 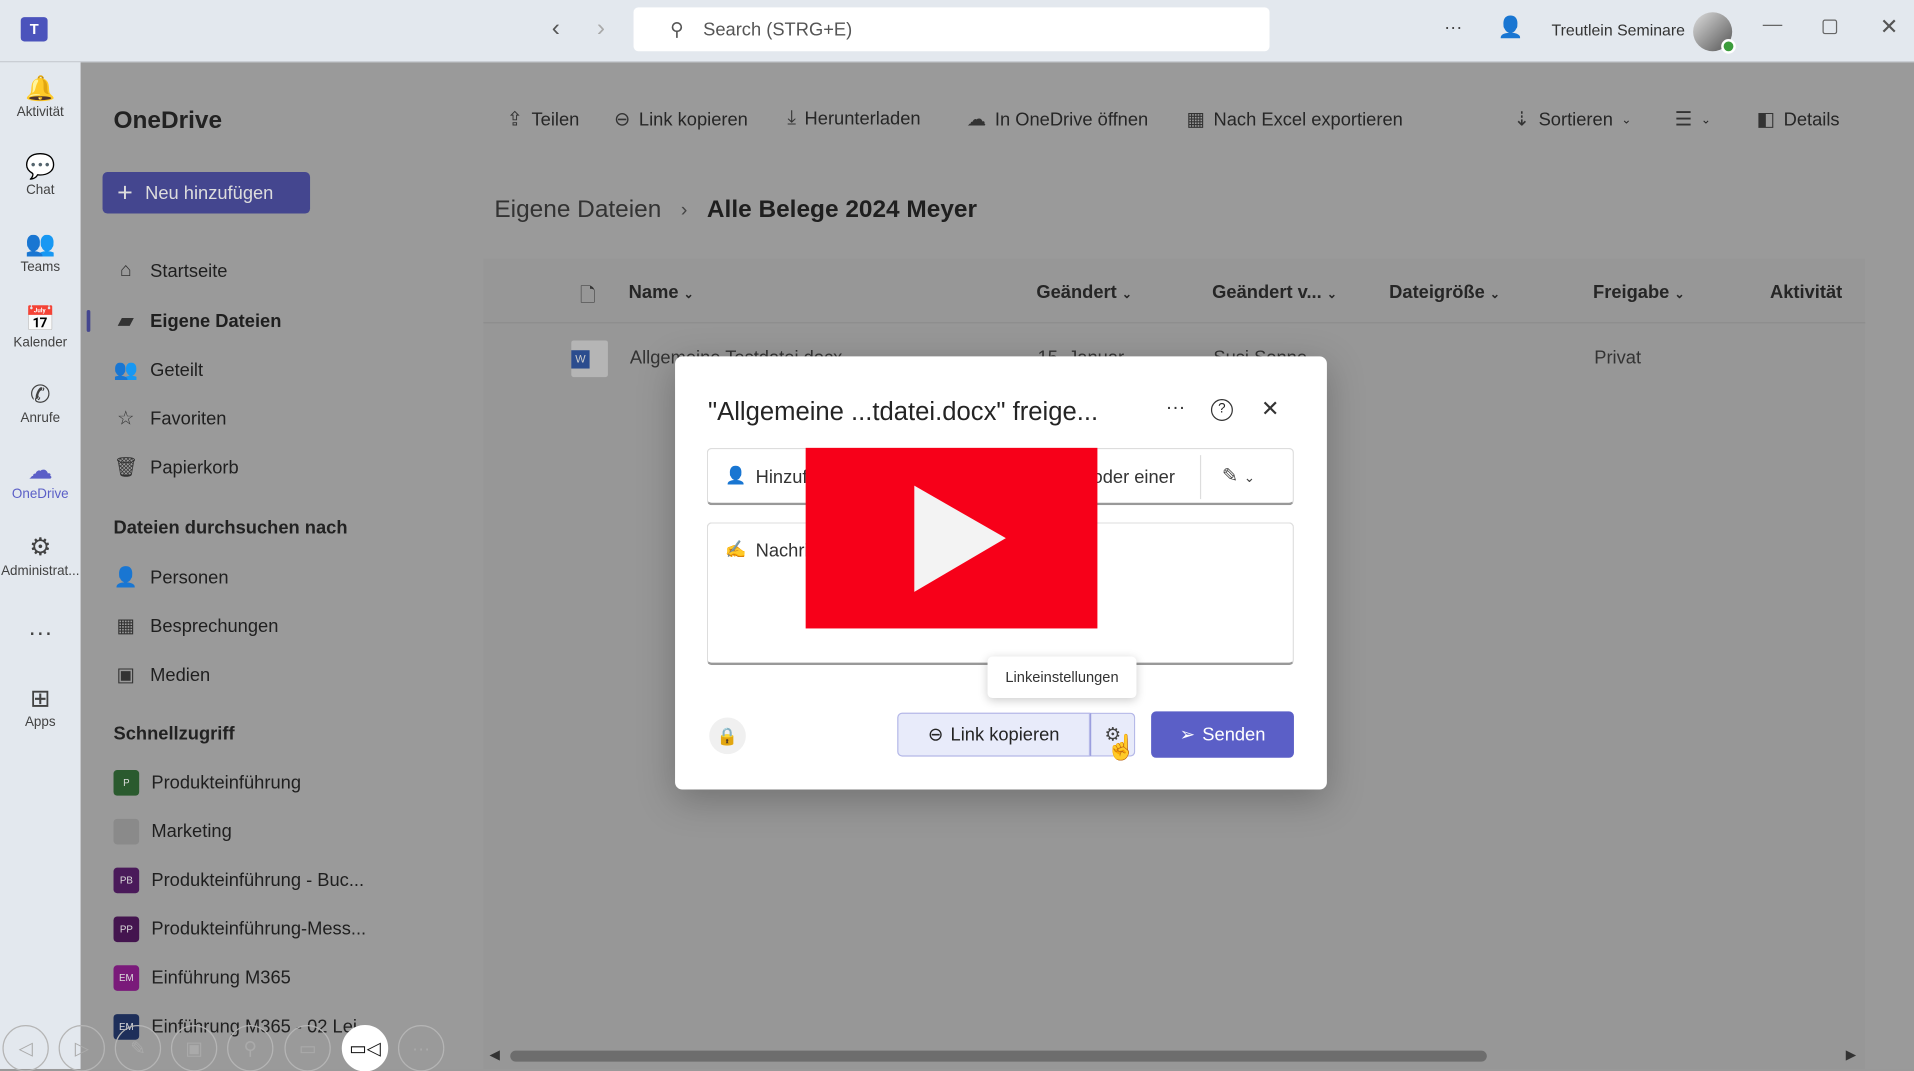 What do you see at coordinates (25, 1048) in the screenshot?
I see `prev-slide-button: ◁` at bounding box center [25, 1048].